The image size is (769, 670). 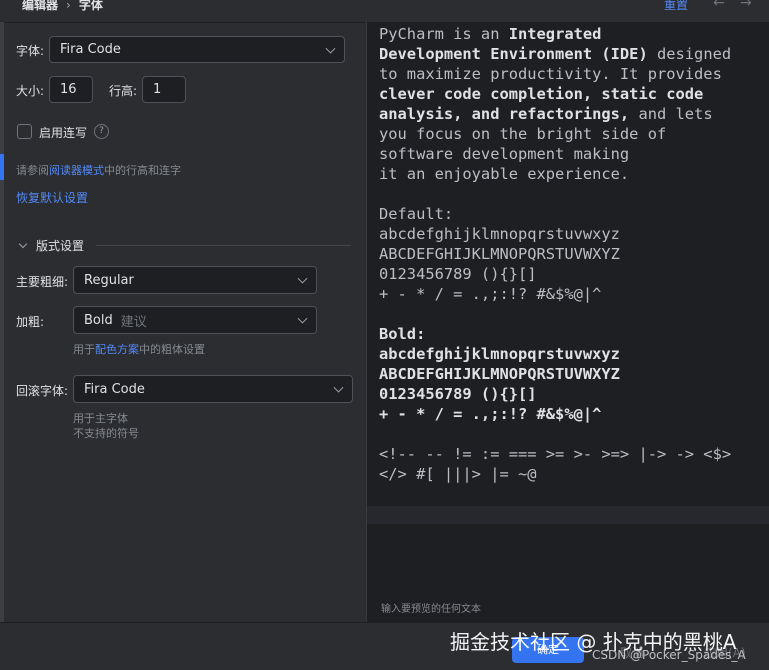 I want to click on main-weight-value: Regular, so click(x=109, y=280).